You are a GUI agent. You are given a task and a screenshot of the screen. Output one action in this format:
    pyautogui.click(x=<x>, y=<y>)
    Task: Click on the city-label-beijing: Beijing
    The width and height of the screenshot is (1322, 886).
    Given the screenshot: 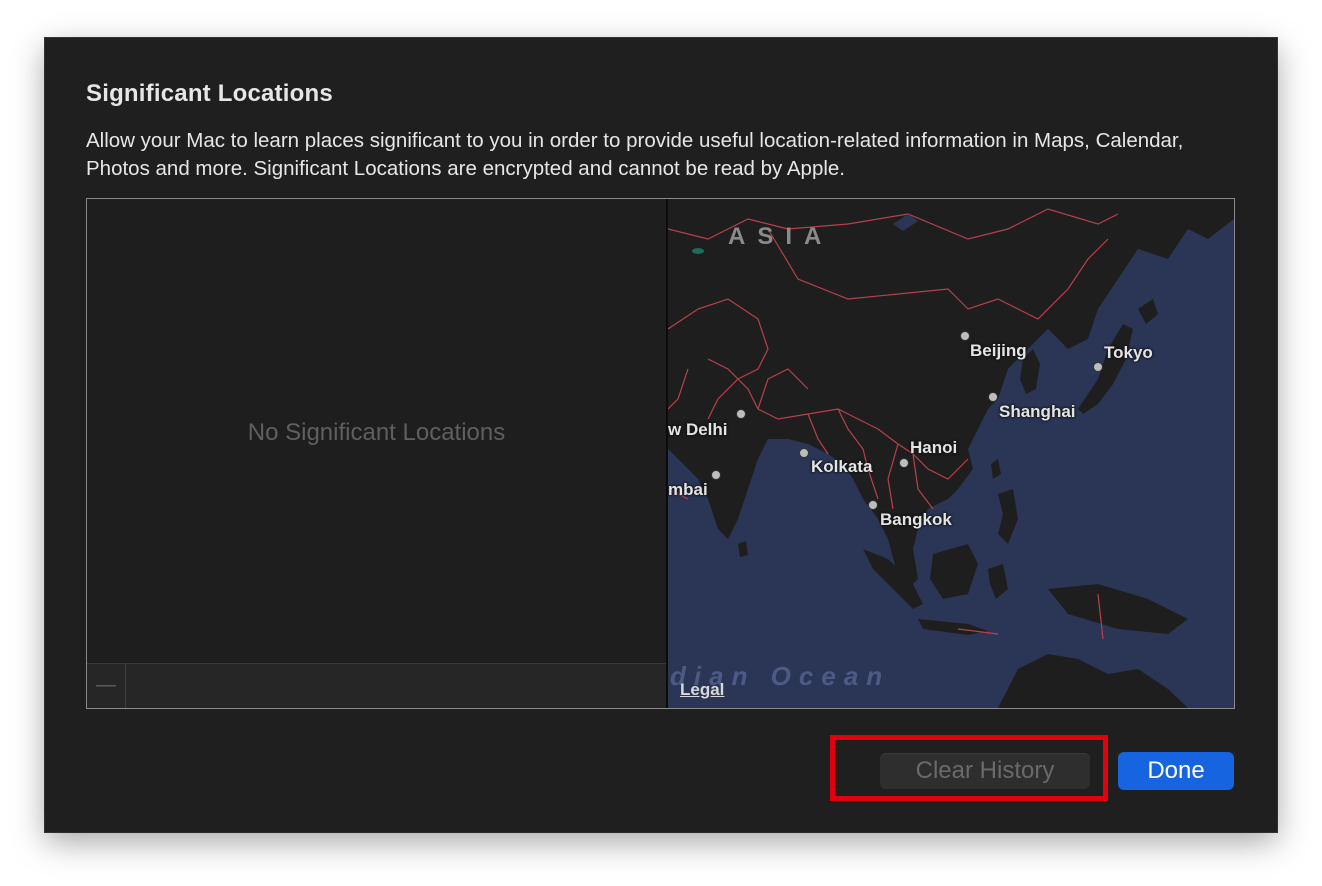 What is the action you would take?
    pyautogui.click(x=998, y=350)
    